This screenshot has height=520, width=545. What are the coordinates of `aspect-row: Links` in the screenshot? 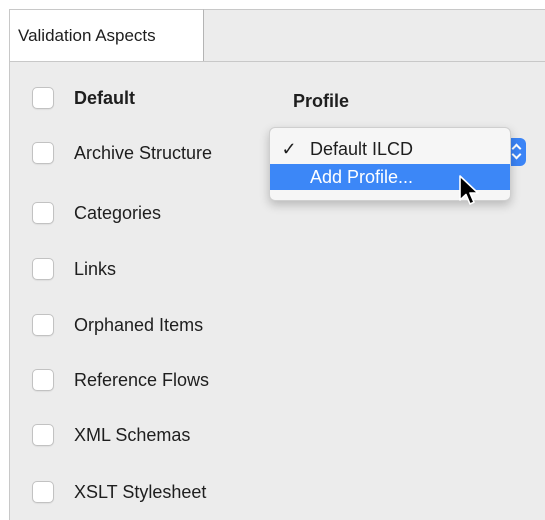 It's located at (277, 269).